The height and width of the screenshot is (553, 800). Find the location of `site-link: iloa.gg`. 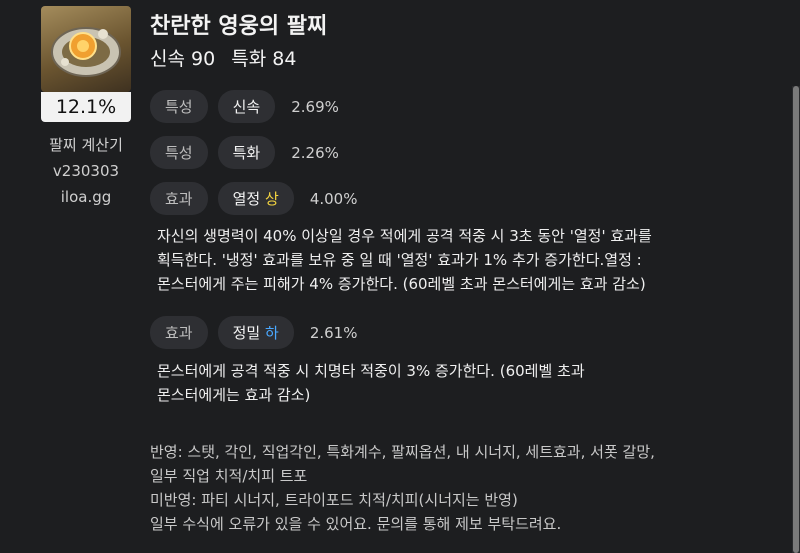

site-link: iloa.gg is located at coordinates (86, 197).